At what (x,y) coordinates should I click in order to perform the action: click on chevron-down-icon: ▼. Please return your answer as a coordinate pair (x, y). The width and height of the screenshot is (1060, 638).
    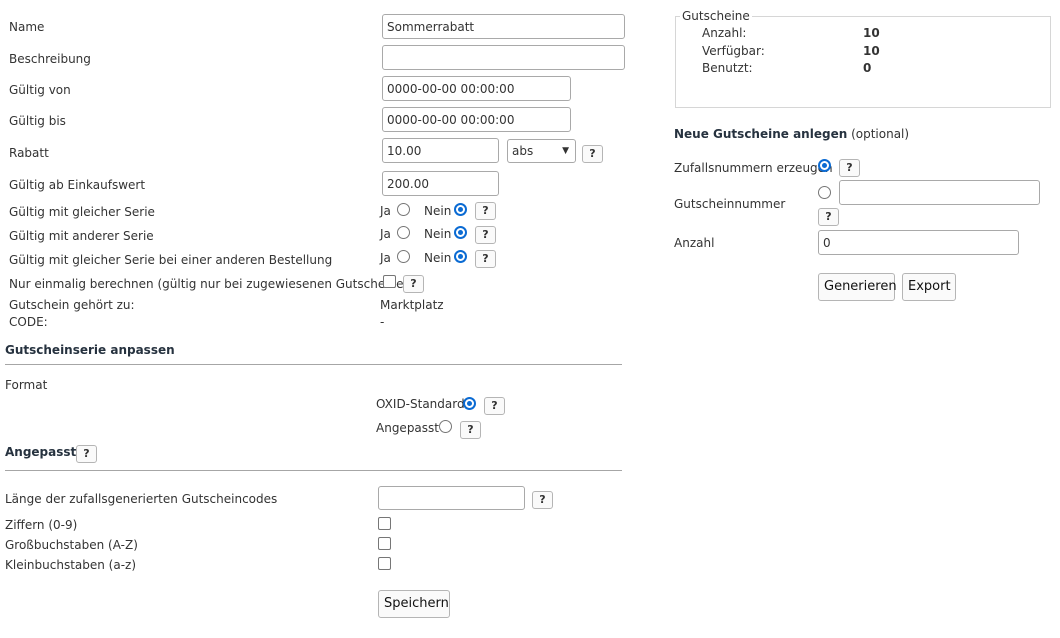
    Looking at the image, I should click on (565, 151).